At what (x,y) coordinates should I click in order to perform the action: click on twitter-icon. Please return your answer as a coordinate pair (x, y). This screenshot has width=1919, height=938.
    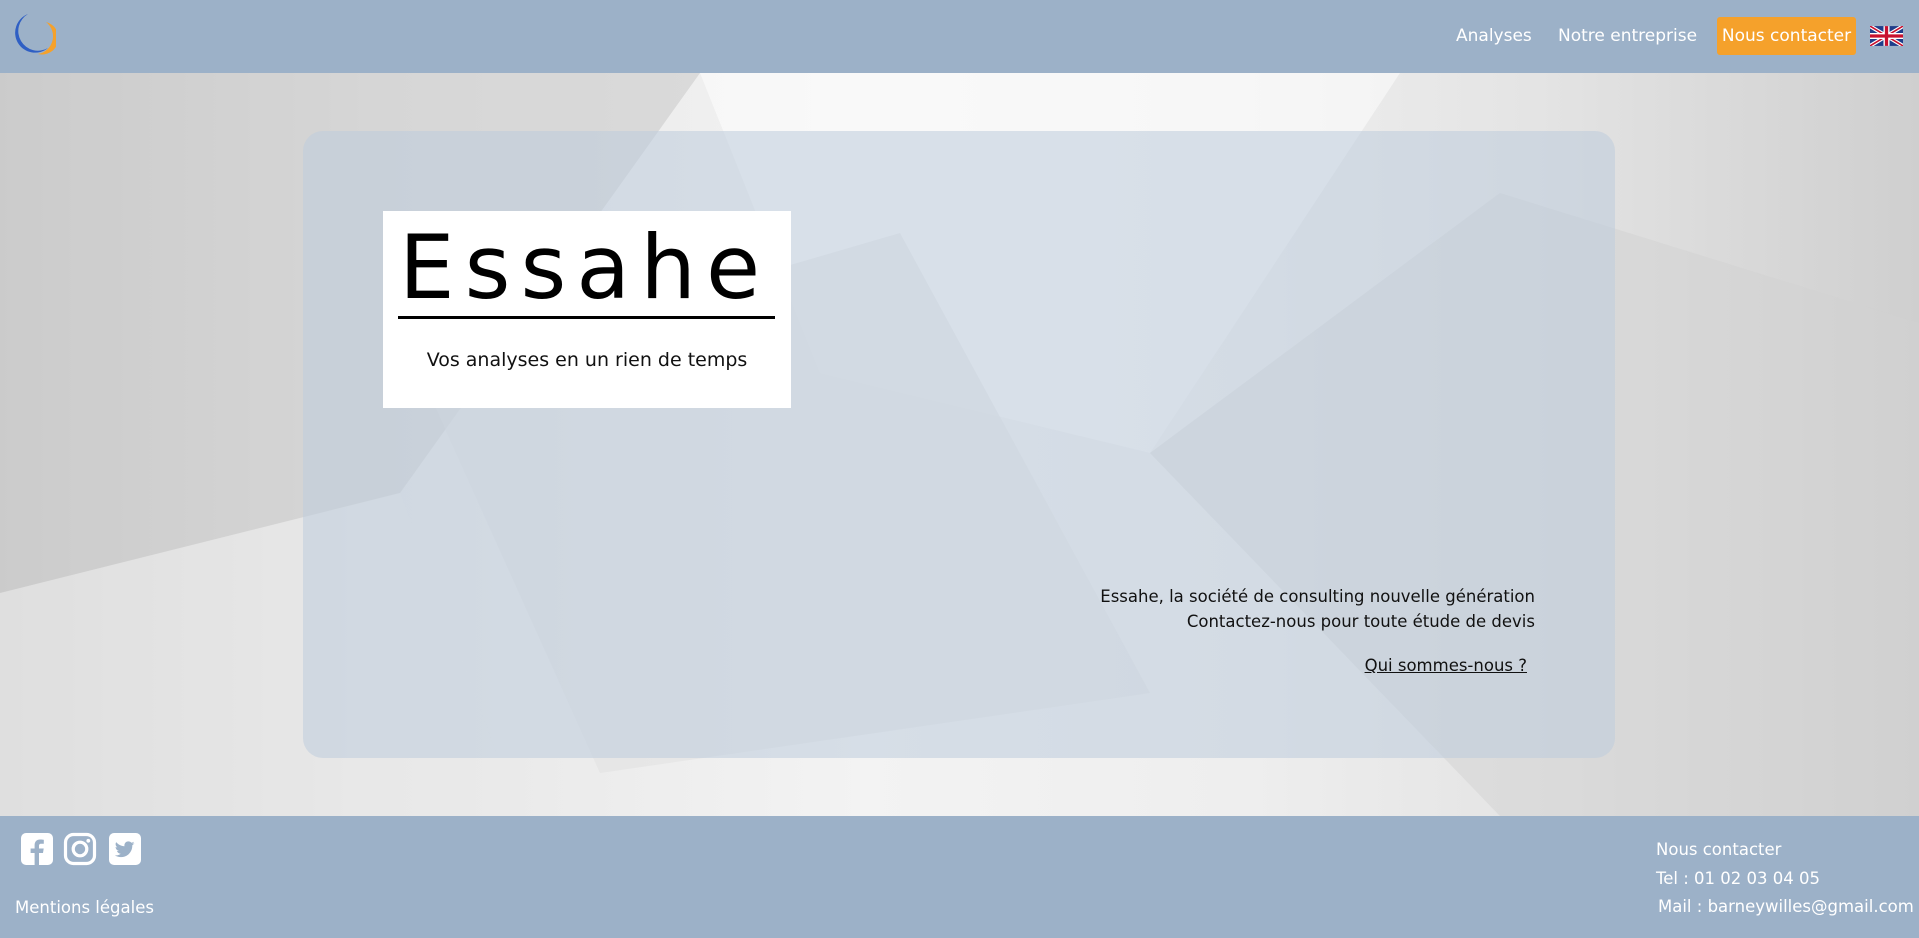
    Looking at the image, I should click on (125, 849).